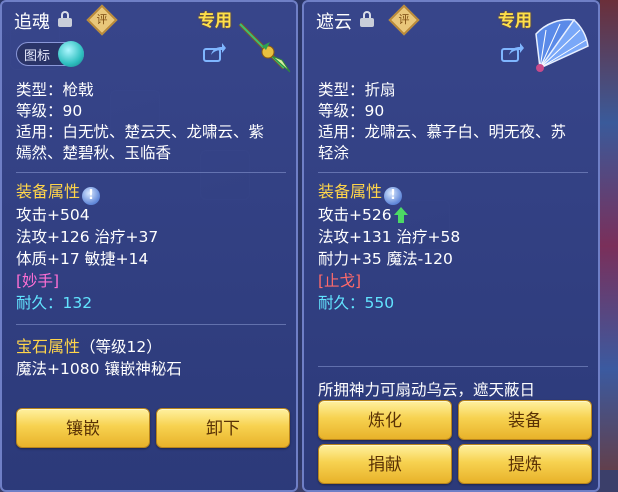 The height and width of the screenshot is (492, 618). I want to click on durability: 耐久：550, so click(356, 303).